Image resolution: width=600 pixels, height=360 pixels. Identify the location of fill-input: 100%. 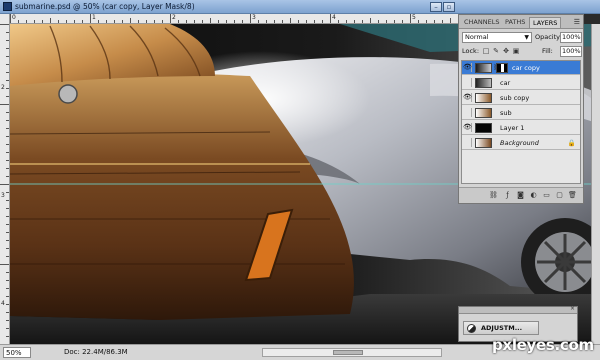
(571, 51).